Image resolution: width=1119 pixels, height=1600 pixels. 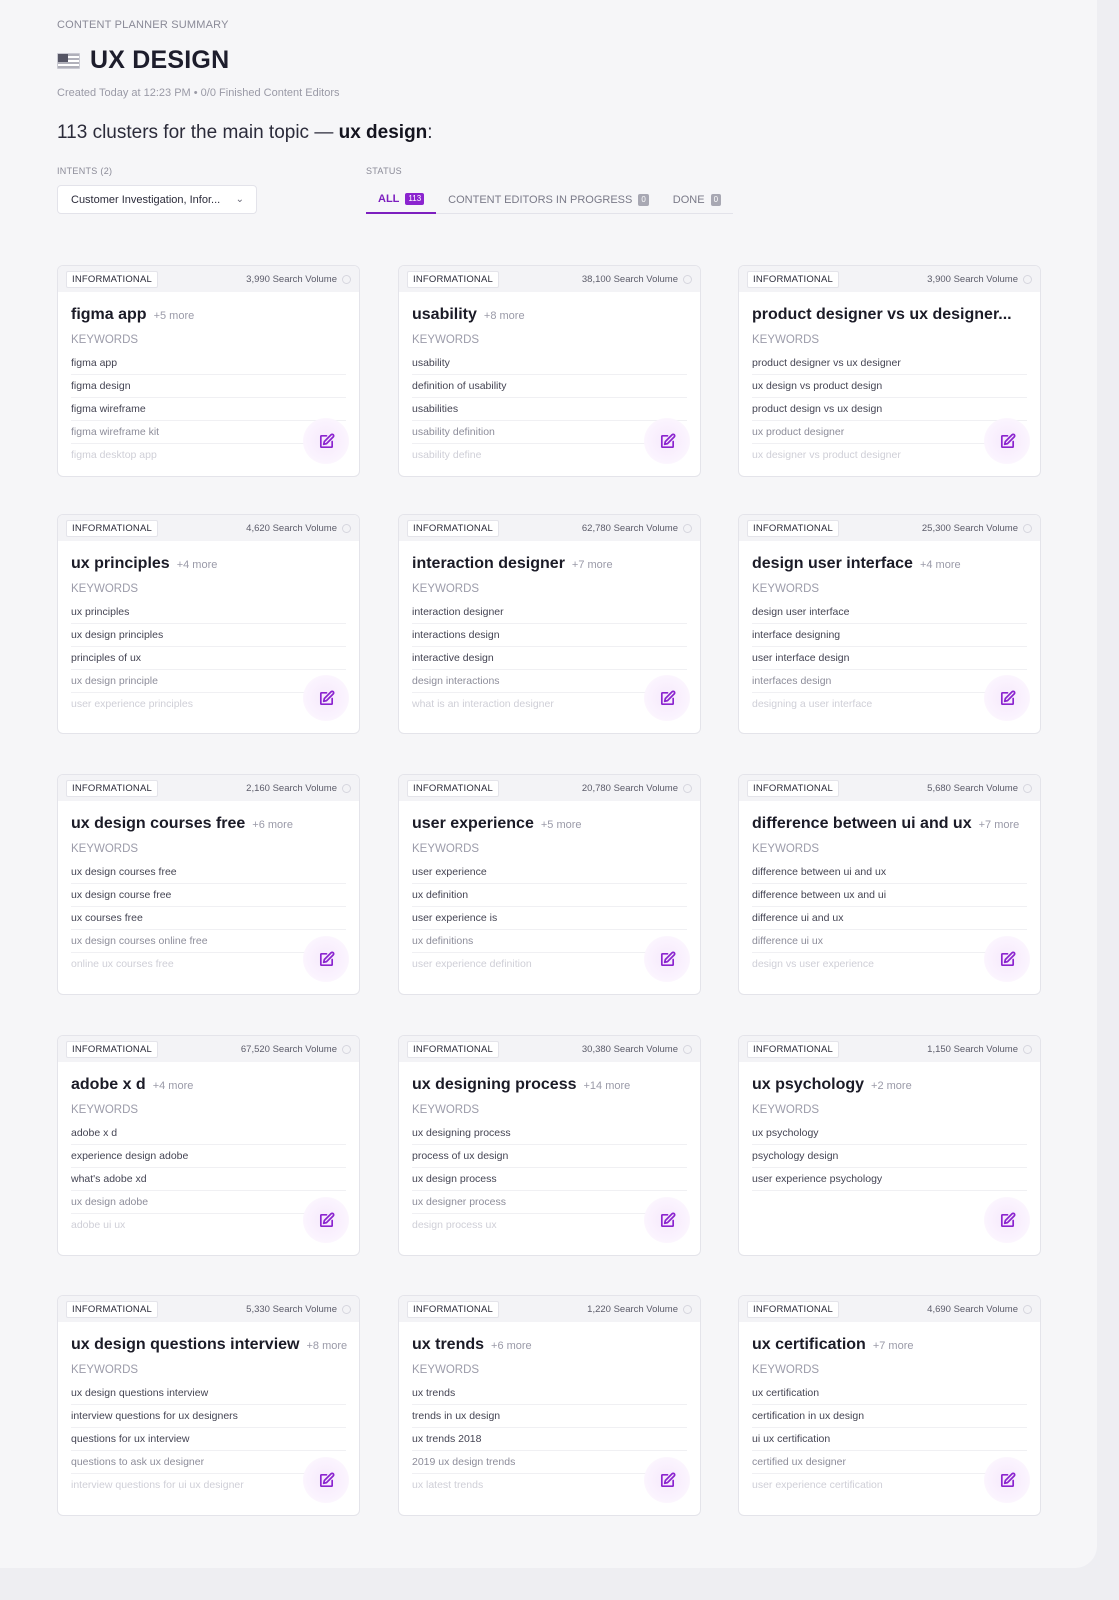 I want to click on tab-count-badge: 0, so click(x=643, y=199).